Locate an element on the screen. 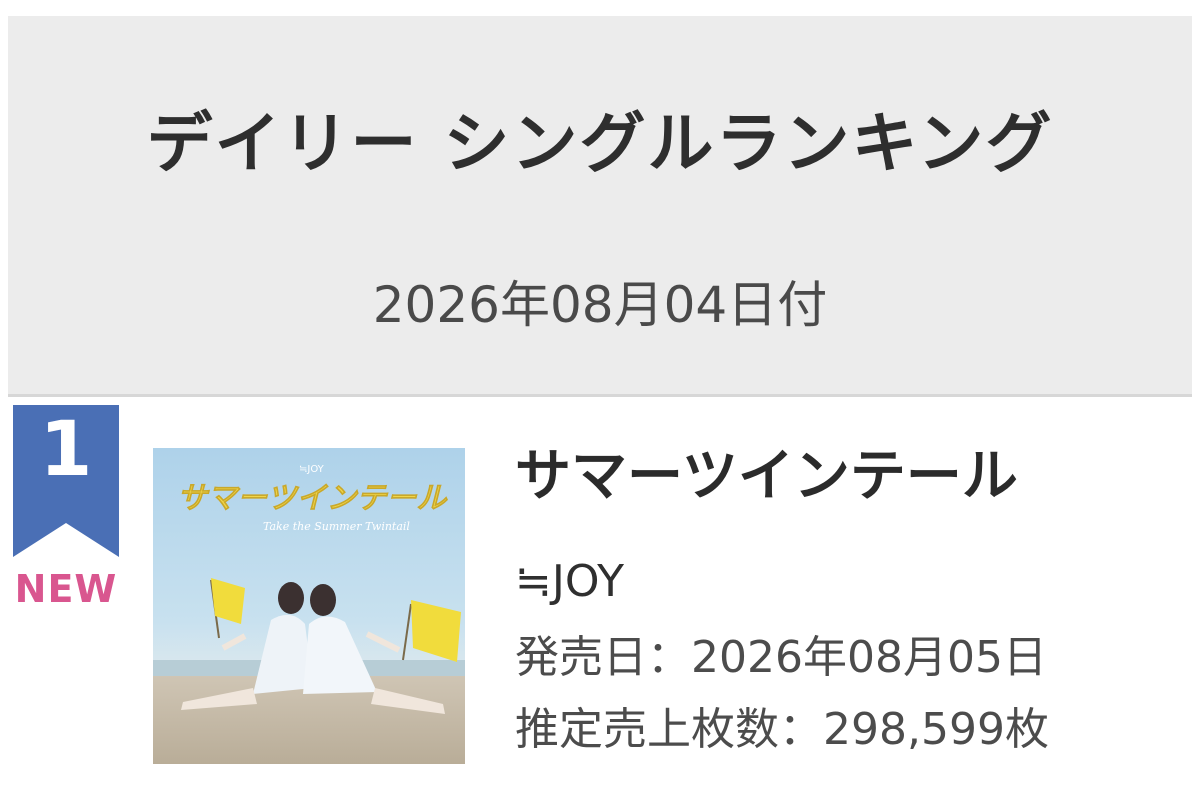 The width and height of the screenshot is (1200, 800). sales-label: 推定売上枚数 is located at coordinates (647, 729).